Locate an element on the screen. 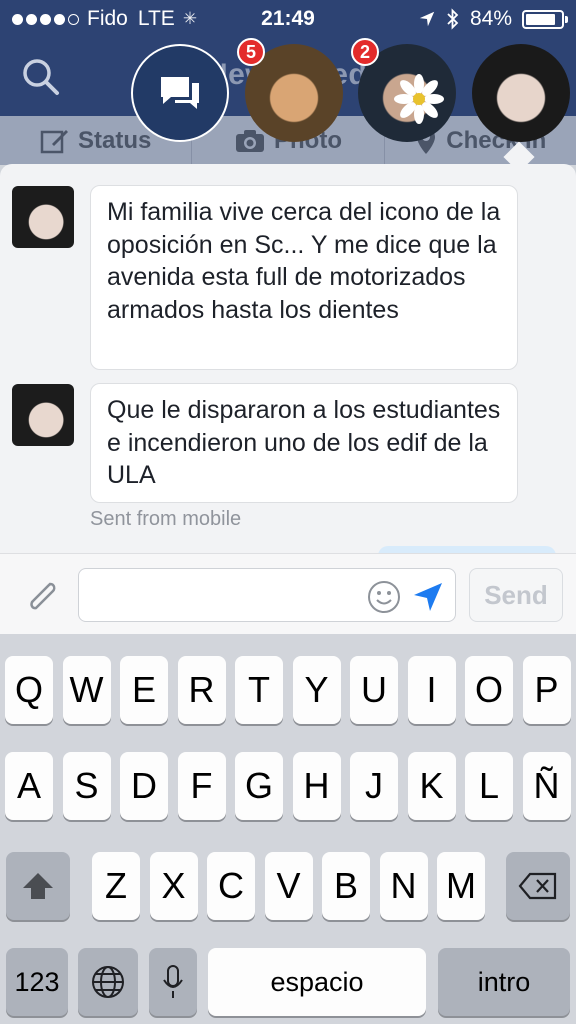 Image resolution: width=576 pixels, height=1024 pixels. chat-head-photo is located at coordinates (521, 93).